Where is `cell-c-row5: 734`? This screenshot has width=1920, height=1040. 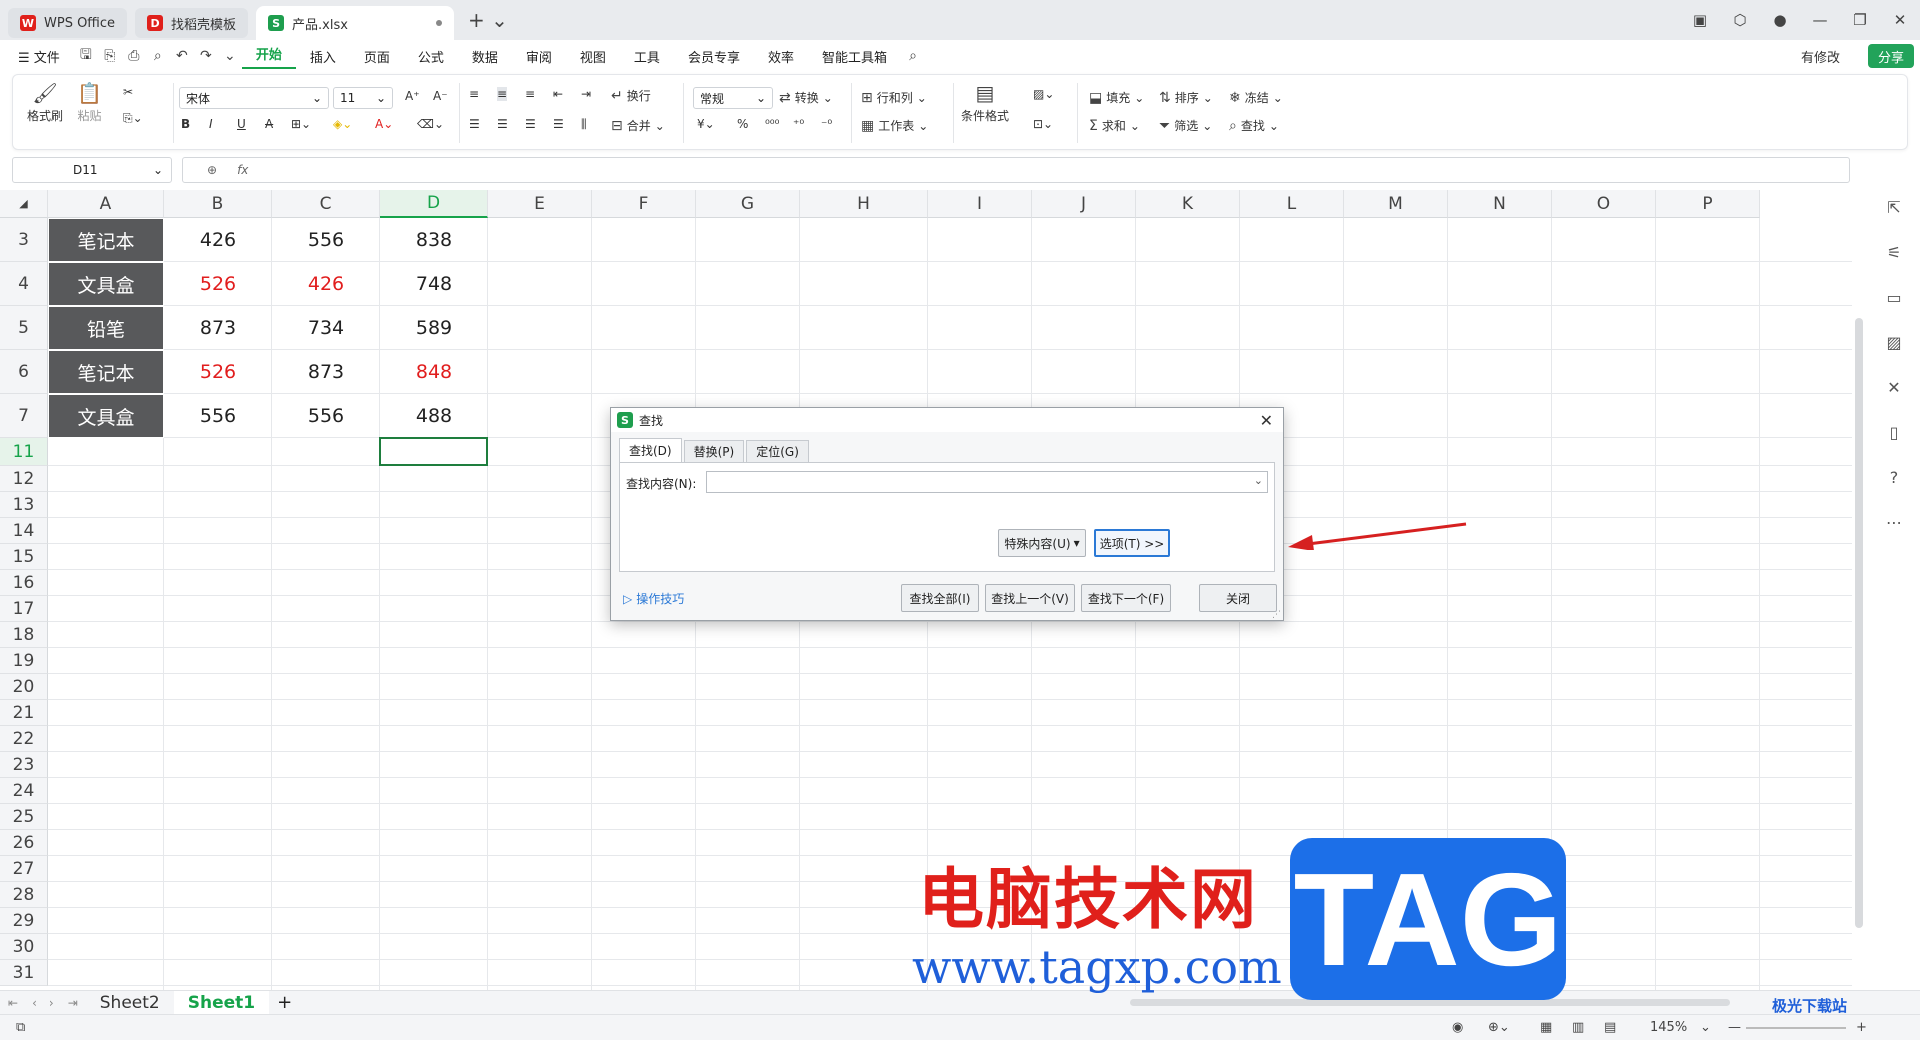 cell-c-row5: 734 is located at coordinates (326, 328).